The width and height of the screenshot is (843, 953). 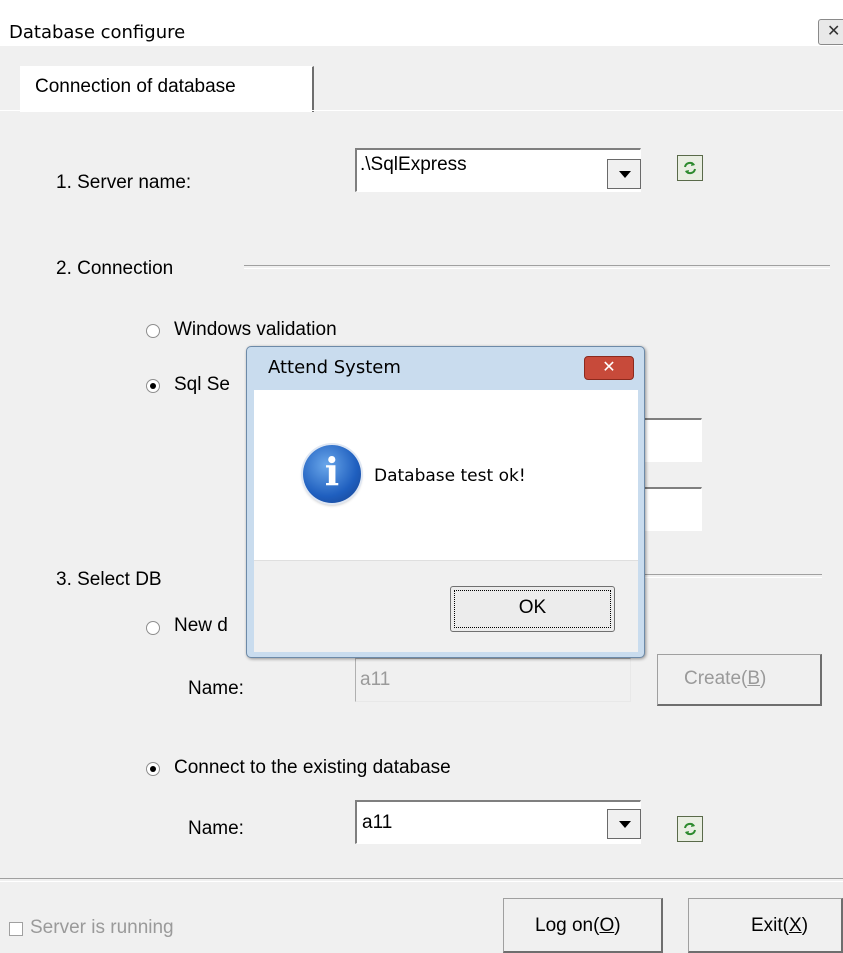 What do you see at coordinates (567, 925) in the screenshot?
I see `log-on-label: Log on(` at bounding box center [567, 925].